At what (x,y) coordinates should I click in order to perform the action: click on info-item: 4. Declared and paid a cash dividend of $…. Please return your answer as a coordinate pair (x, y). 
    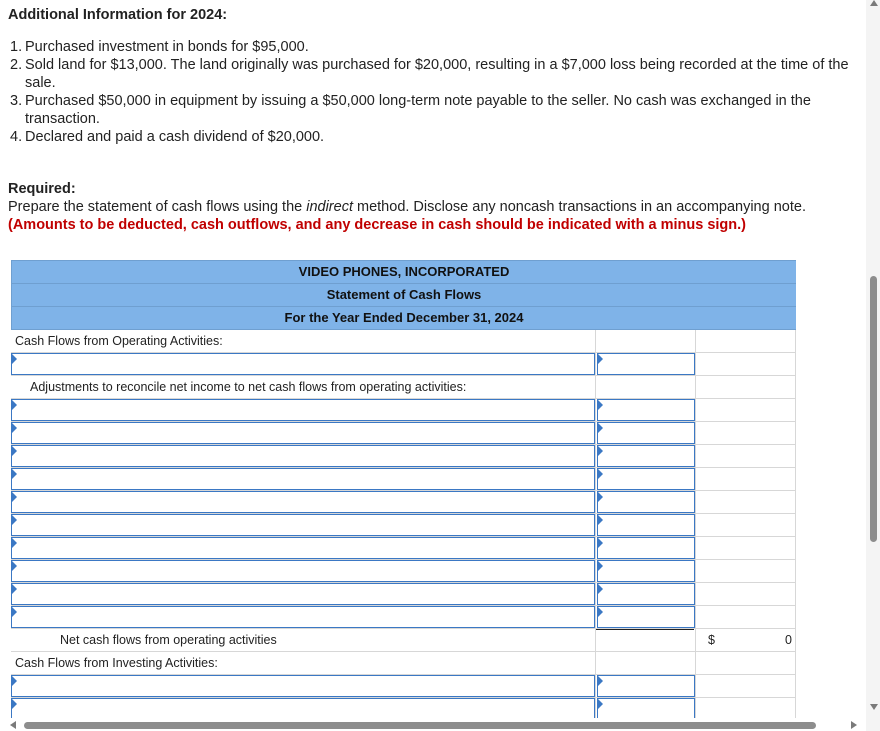
    Looking at the image, I should click on (436, 137).